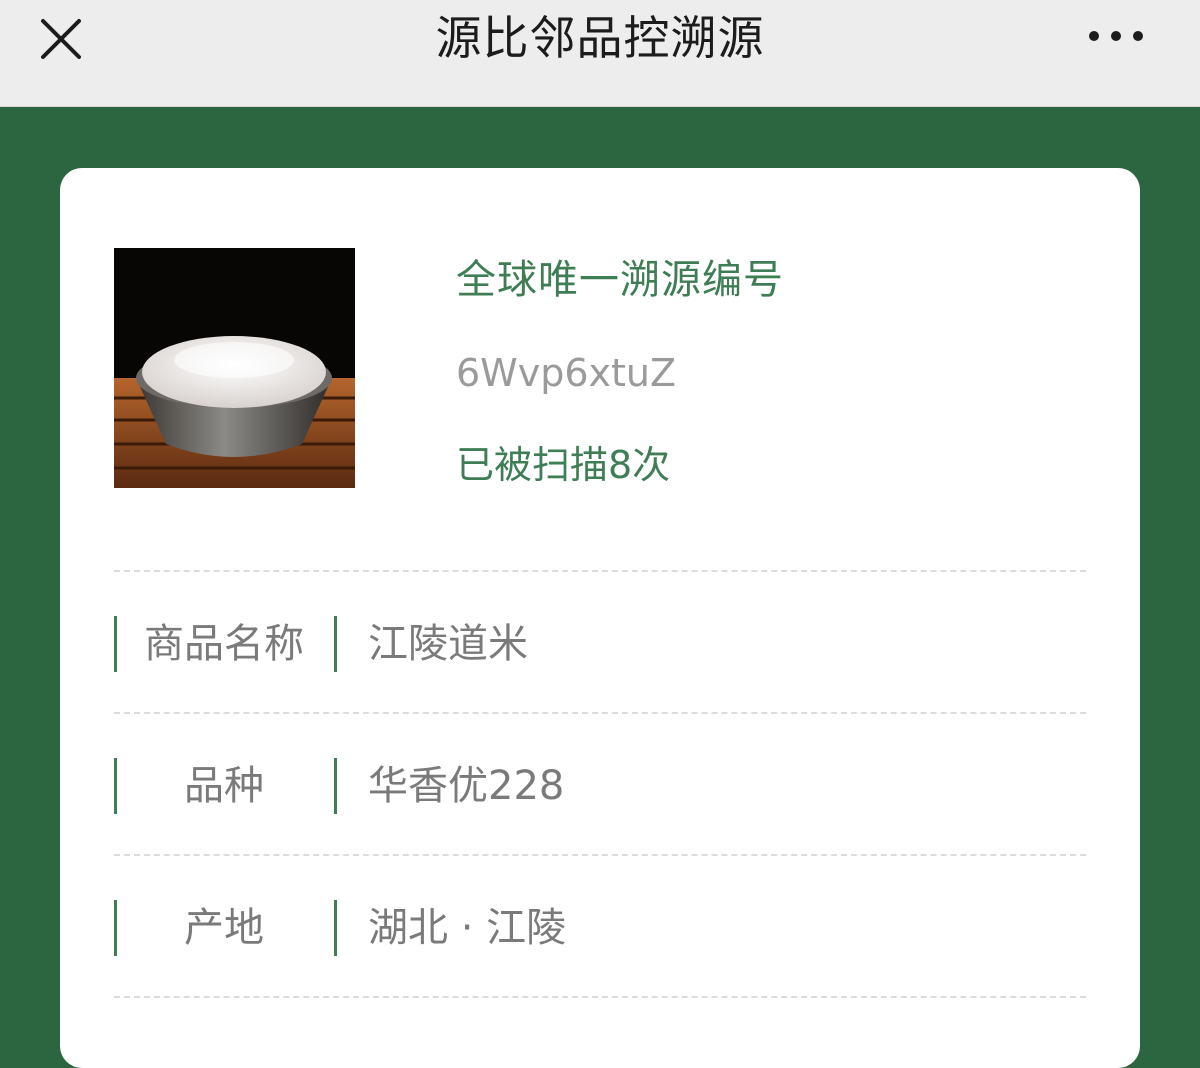  I want to click on detail-row-variety: 品种 华香优228, so click(600, 786).